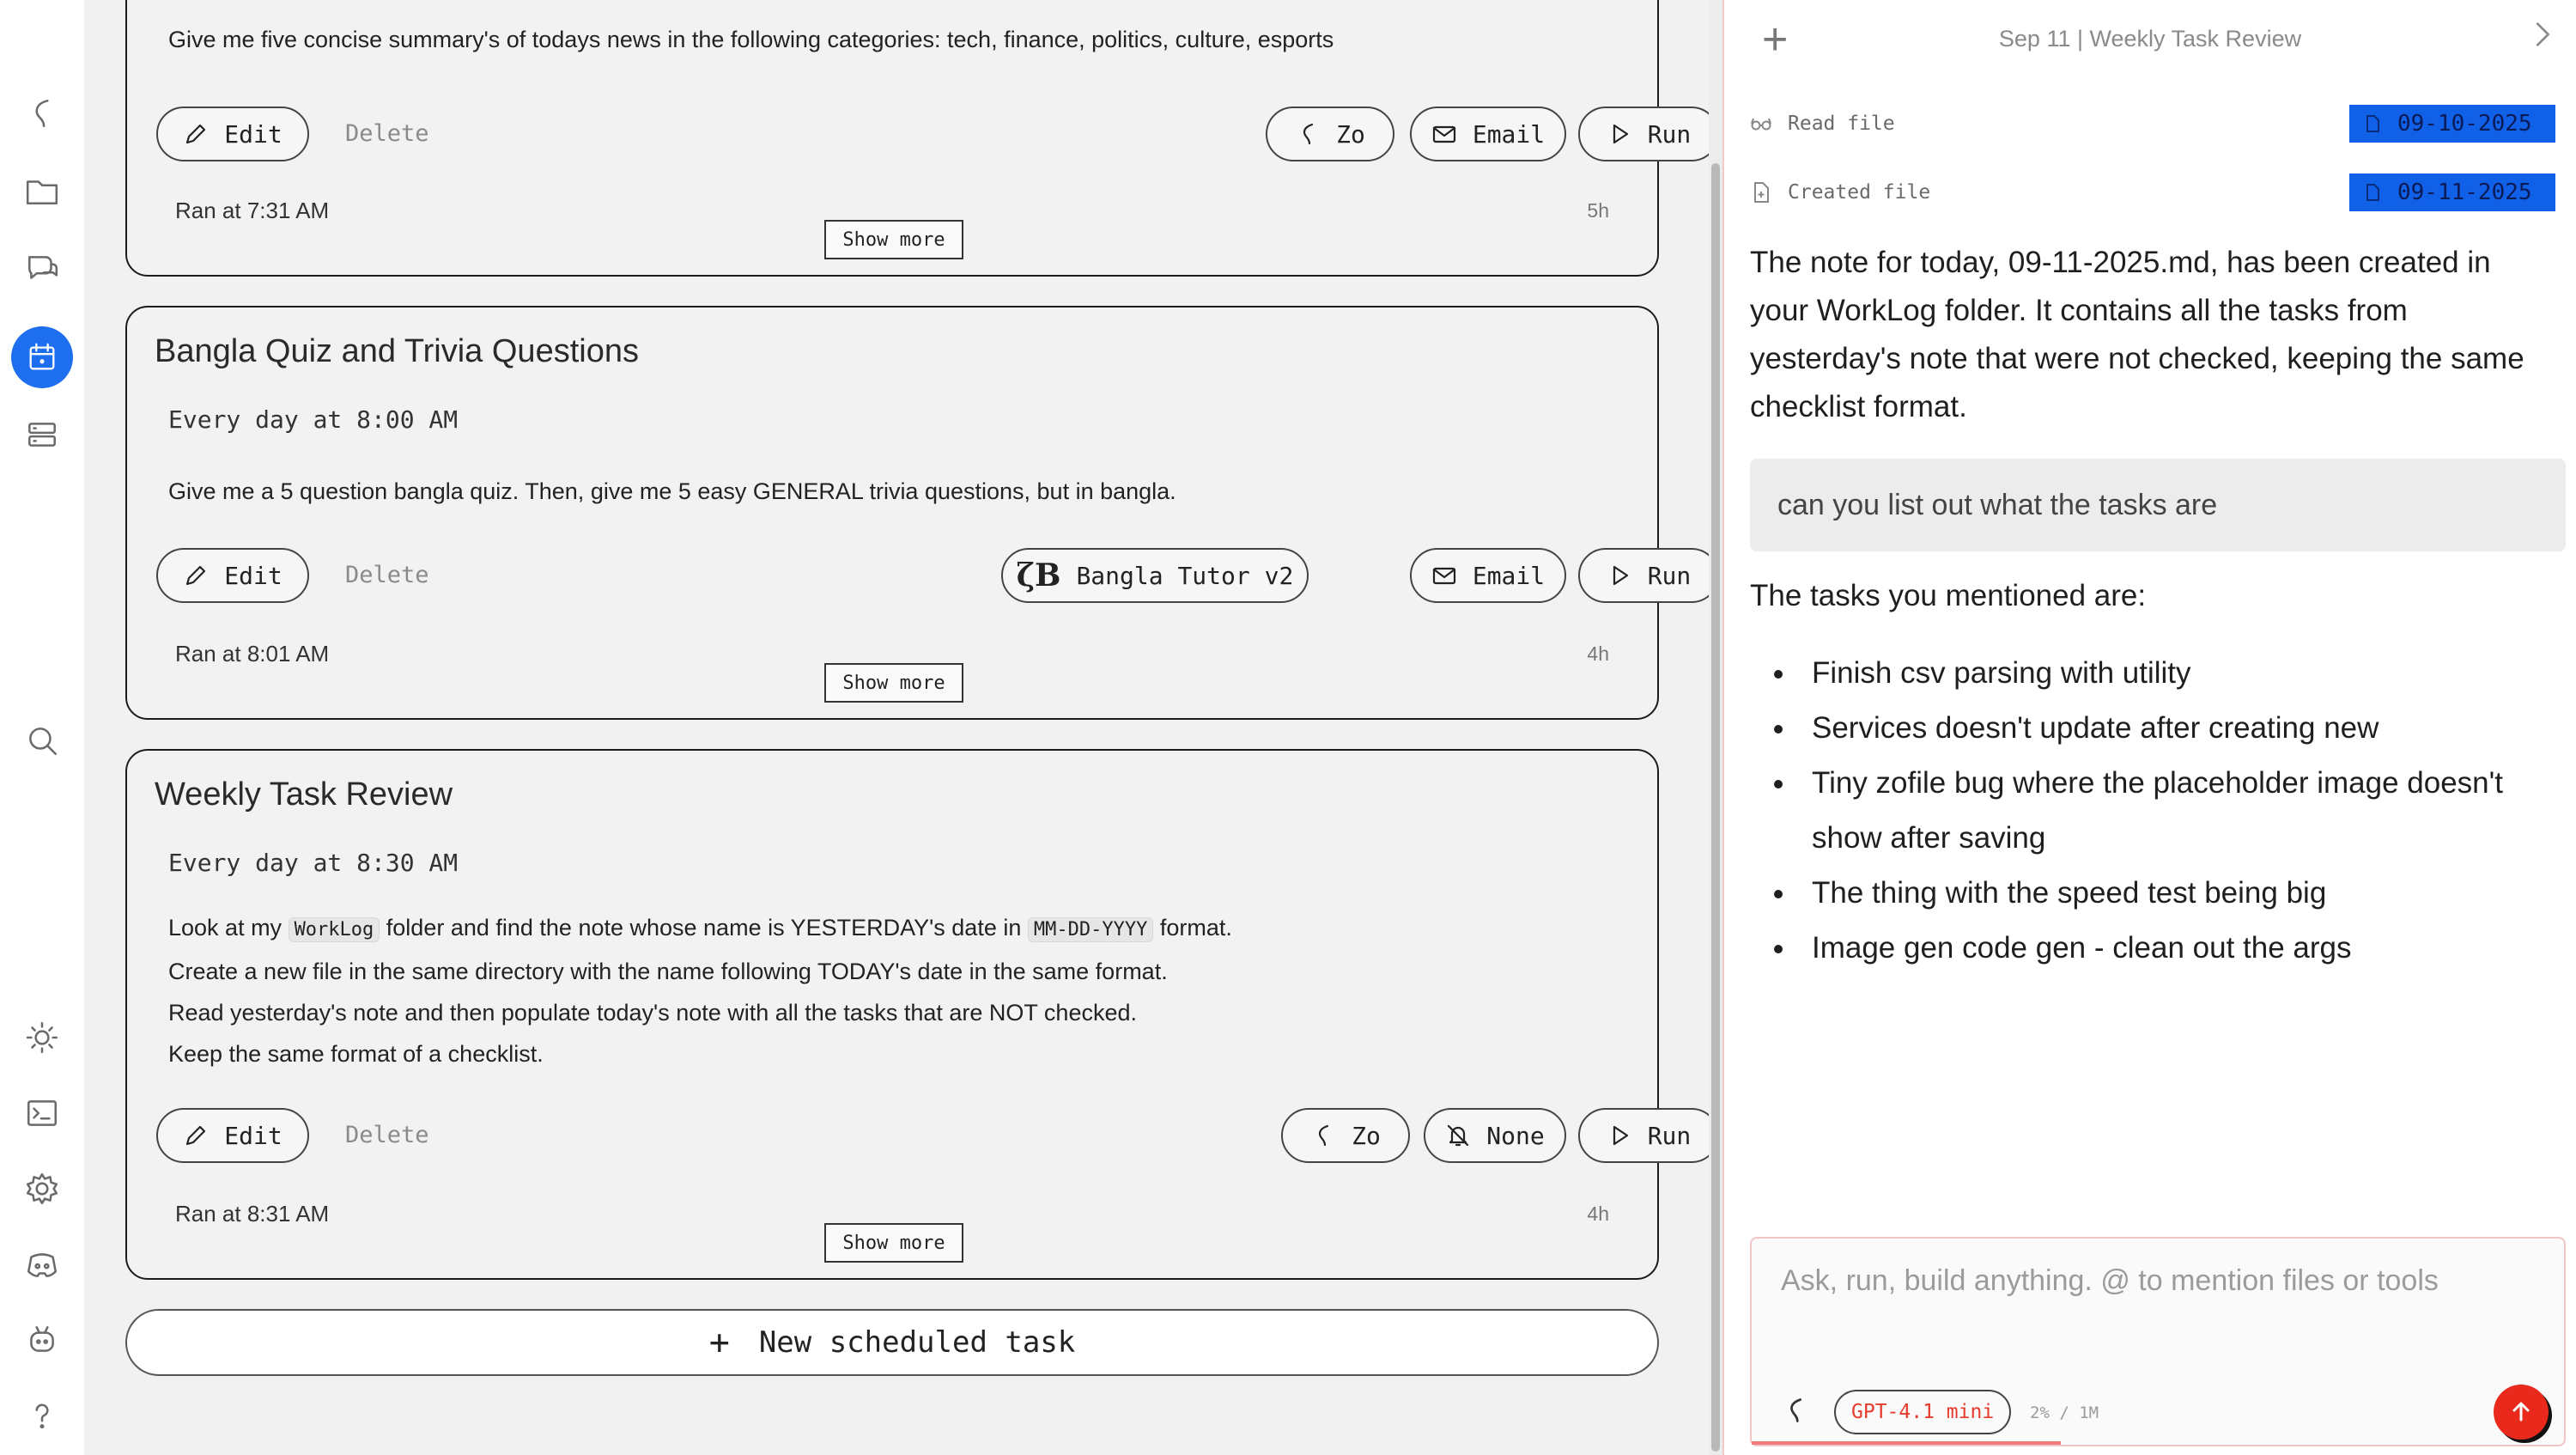 The width and height of the screenshot is (2576, 1455). What do you see at coordinates (2548, 36) in the screenshot?
I see `chevron-right-icon` at bounding box center [2548, 36].